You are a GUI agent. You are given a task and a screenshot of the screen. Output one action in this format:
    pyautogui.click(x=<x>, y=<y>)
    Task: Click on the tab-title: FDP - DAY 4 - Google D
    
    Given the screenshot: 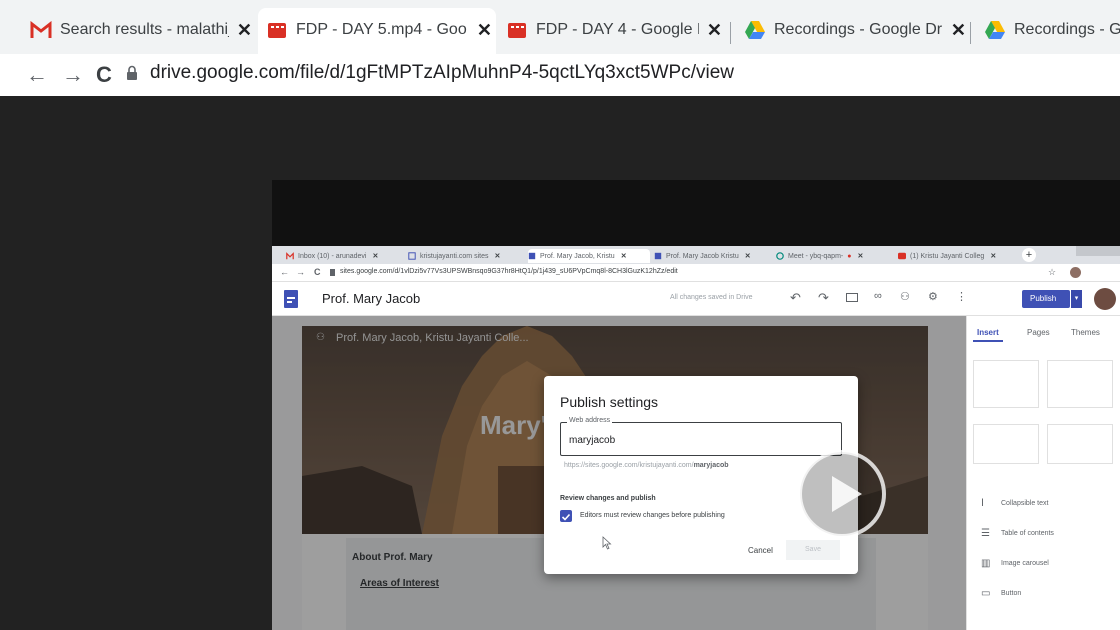 What is the action you would take?
    pyautogui.click(x=617, y=29)
    